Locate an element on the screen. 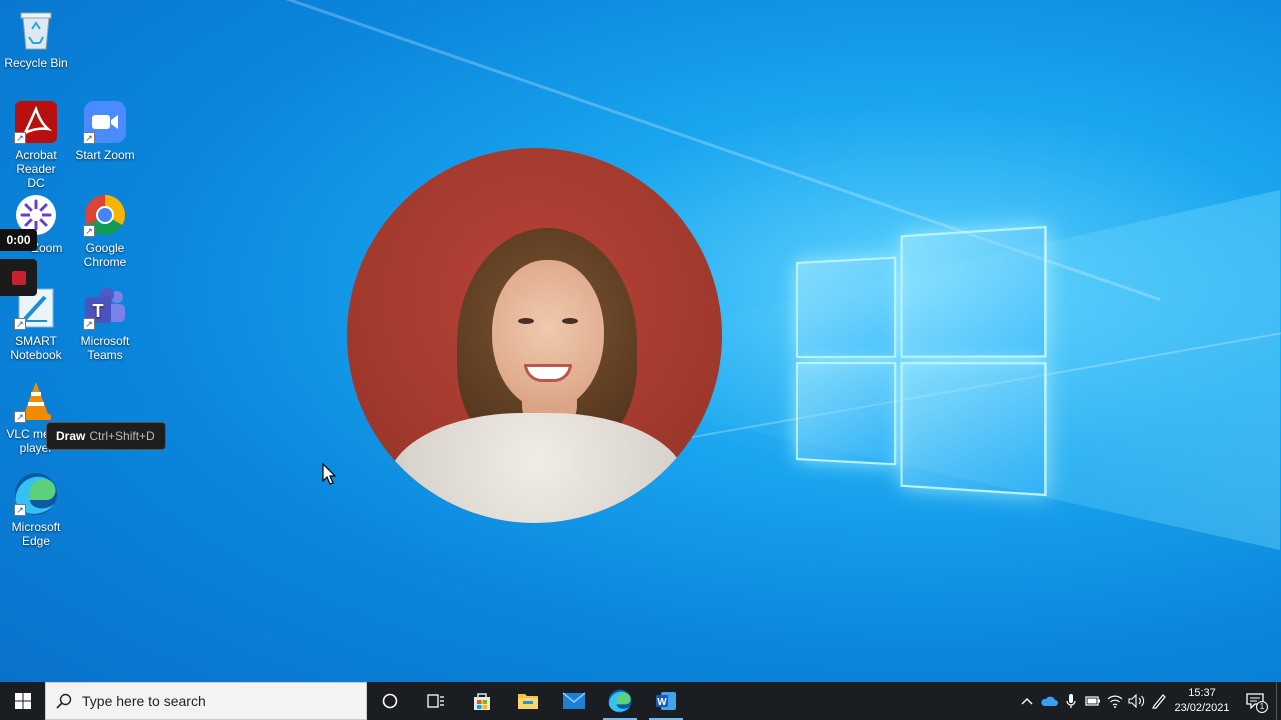 The height and width of the screenshot is (720, 1281). tooltip-shortcut: Ctrl+Shift+D is located at coordinates (122, 436).